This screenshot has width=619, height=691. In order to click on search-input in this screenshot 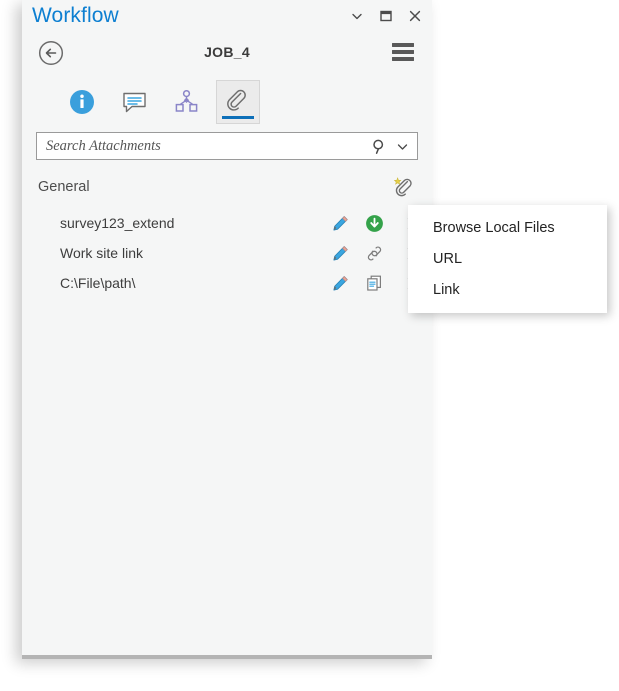, I will do `click(202, 146)`.